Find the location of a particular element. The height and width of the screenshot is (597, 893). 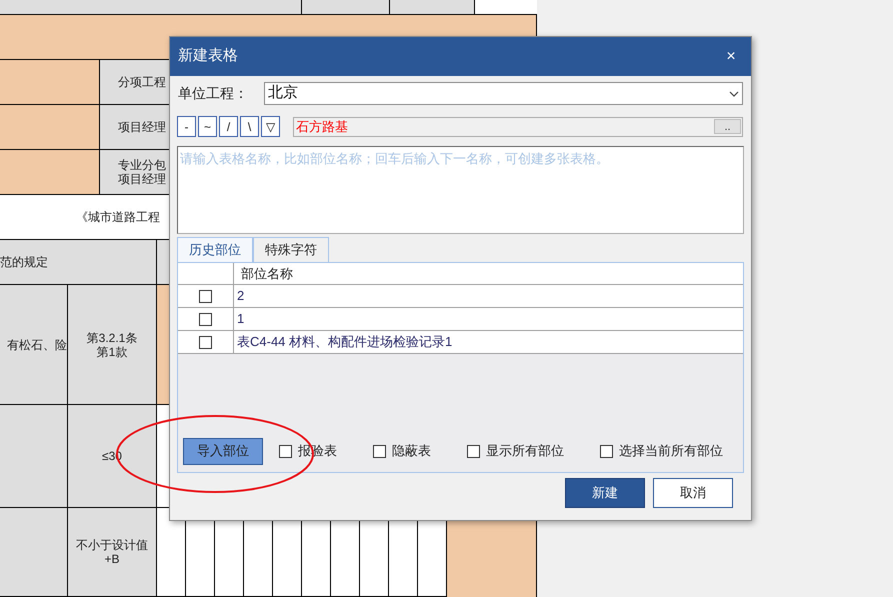

sheet-text: 第3.2.1条 is located at coordinates (112, 337).